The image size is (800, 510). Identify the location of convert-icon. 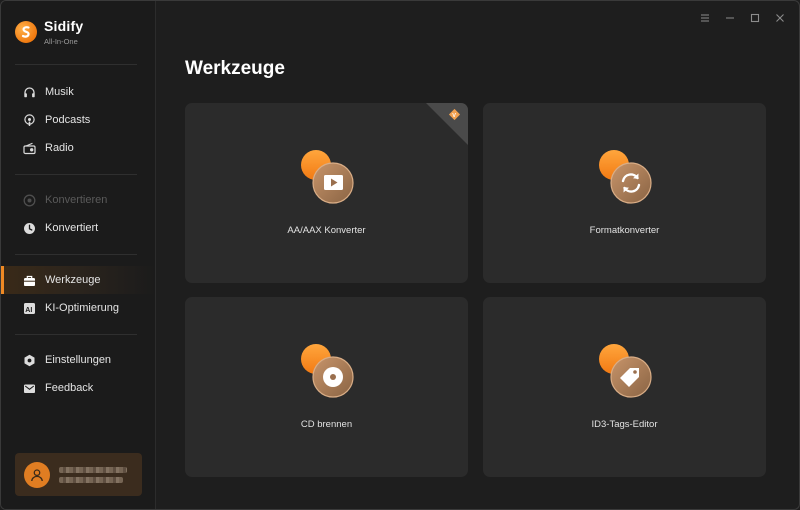
(29, 200).